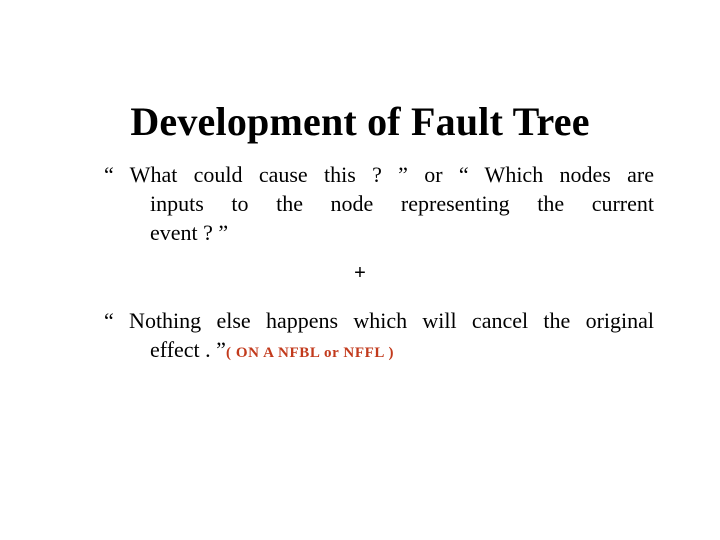  What do you see at coordinates (360, 273) in the screenshot?
I see `plus-operator-icon: +` at bounding box center [360, 273].